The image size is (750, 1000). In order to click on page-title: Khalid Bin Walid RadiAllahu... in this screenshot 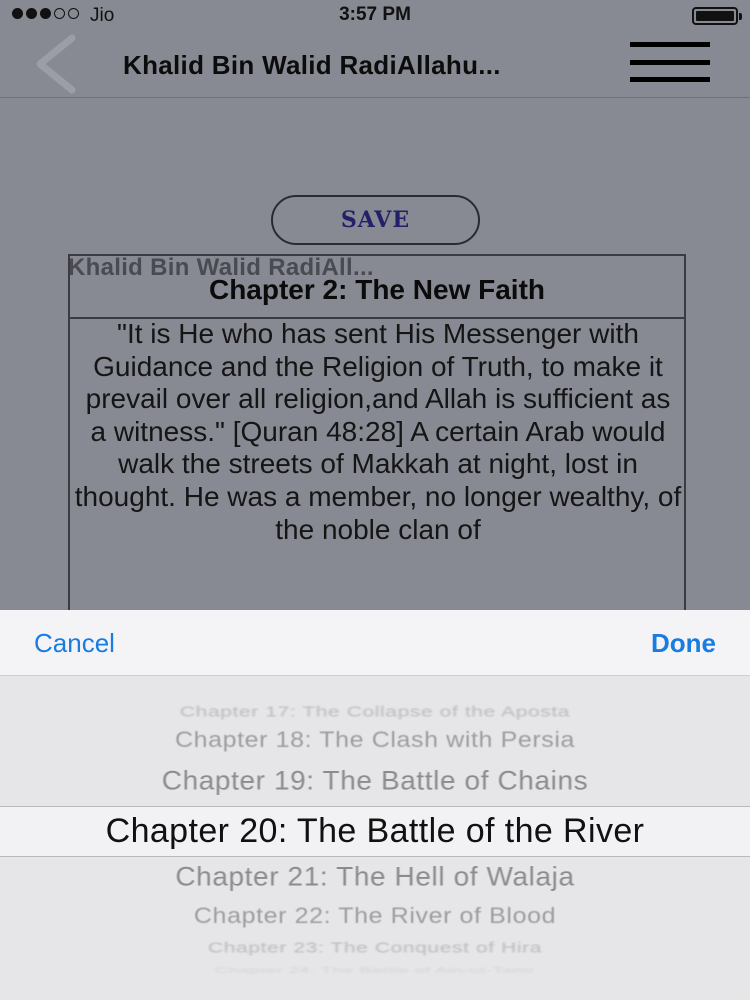, I will do `click(312, 65)`.